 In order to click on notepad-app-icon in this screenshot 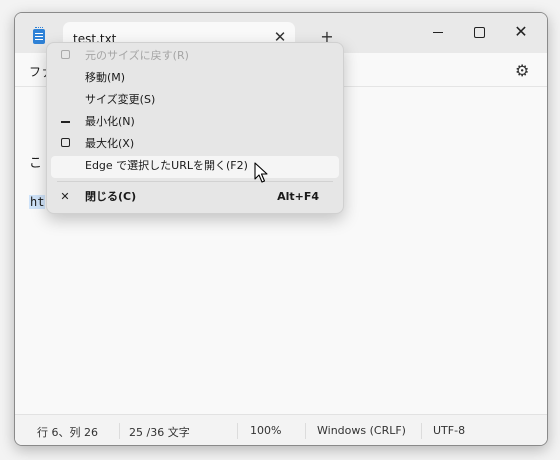, I will do `click(39, 35)`.